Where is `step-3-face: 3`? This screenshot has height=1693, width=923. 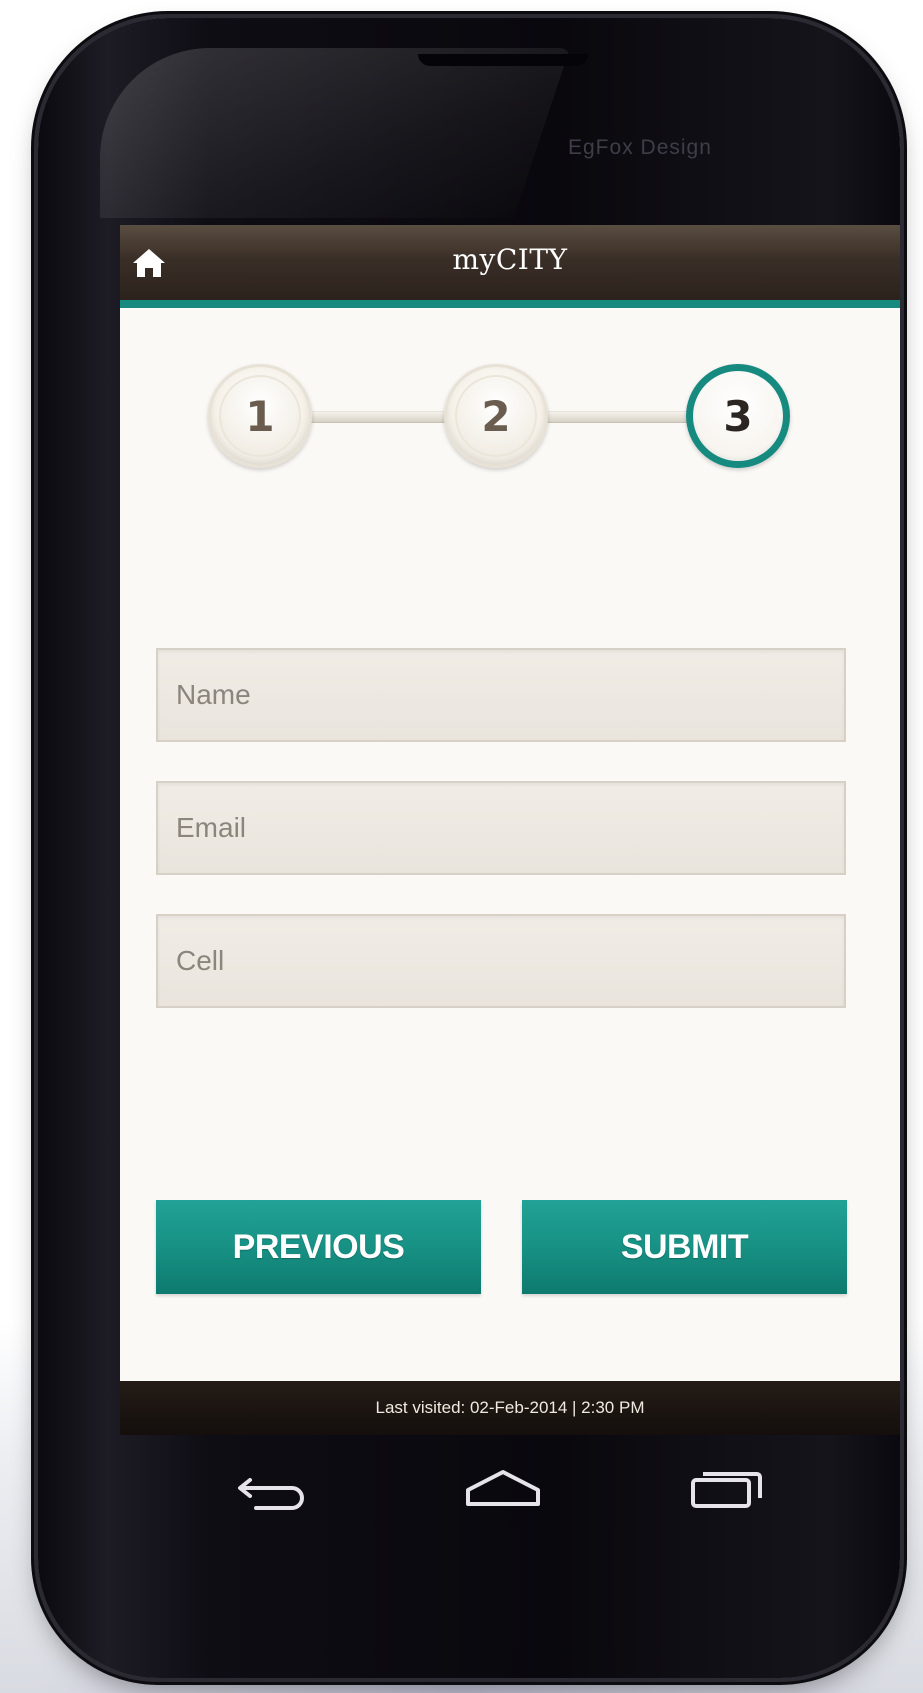 step-3-face: 3 is located at coordinates (738, 416).